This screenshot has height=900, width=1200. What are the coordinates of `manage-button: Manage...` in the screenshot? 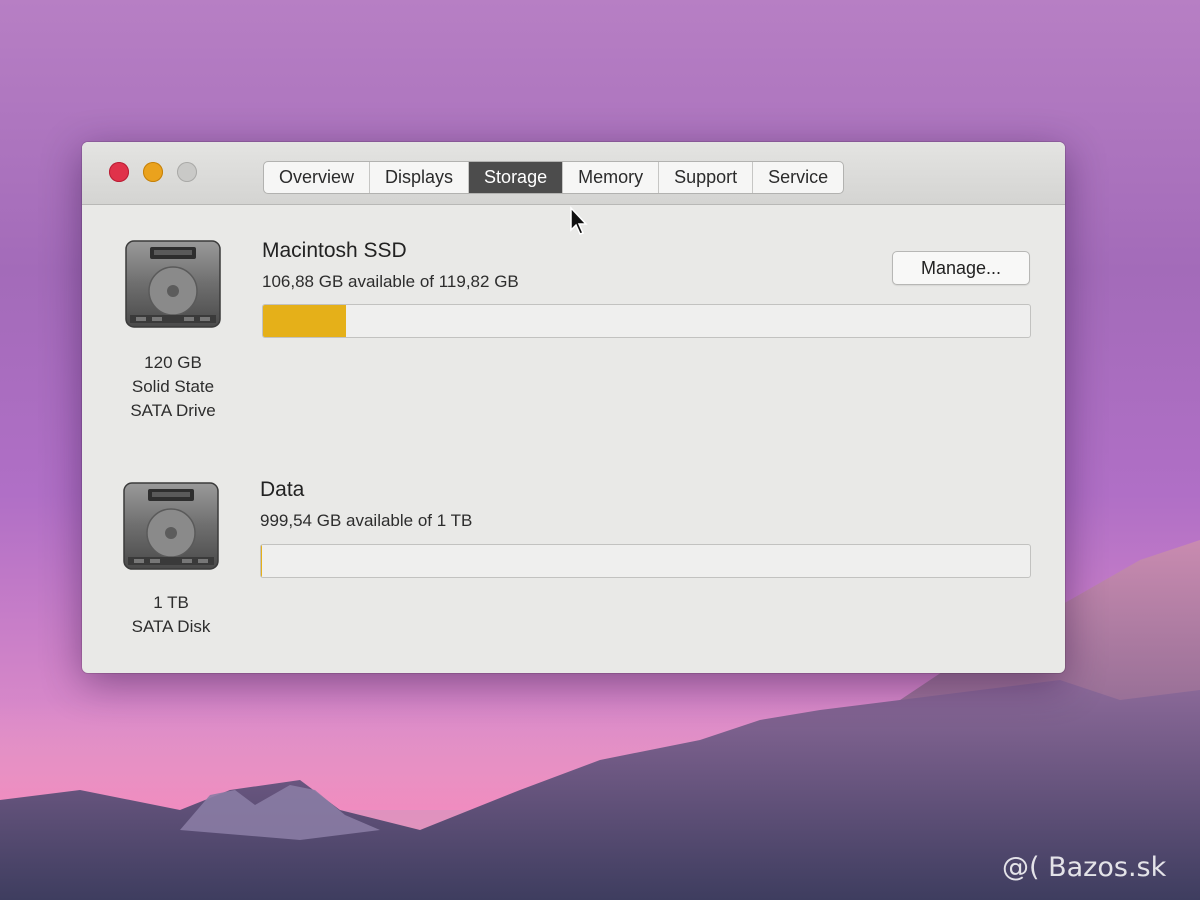 It's located at (961, 268).